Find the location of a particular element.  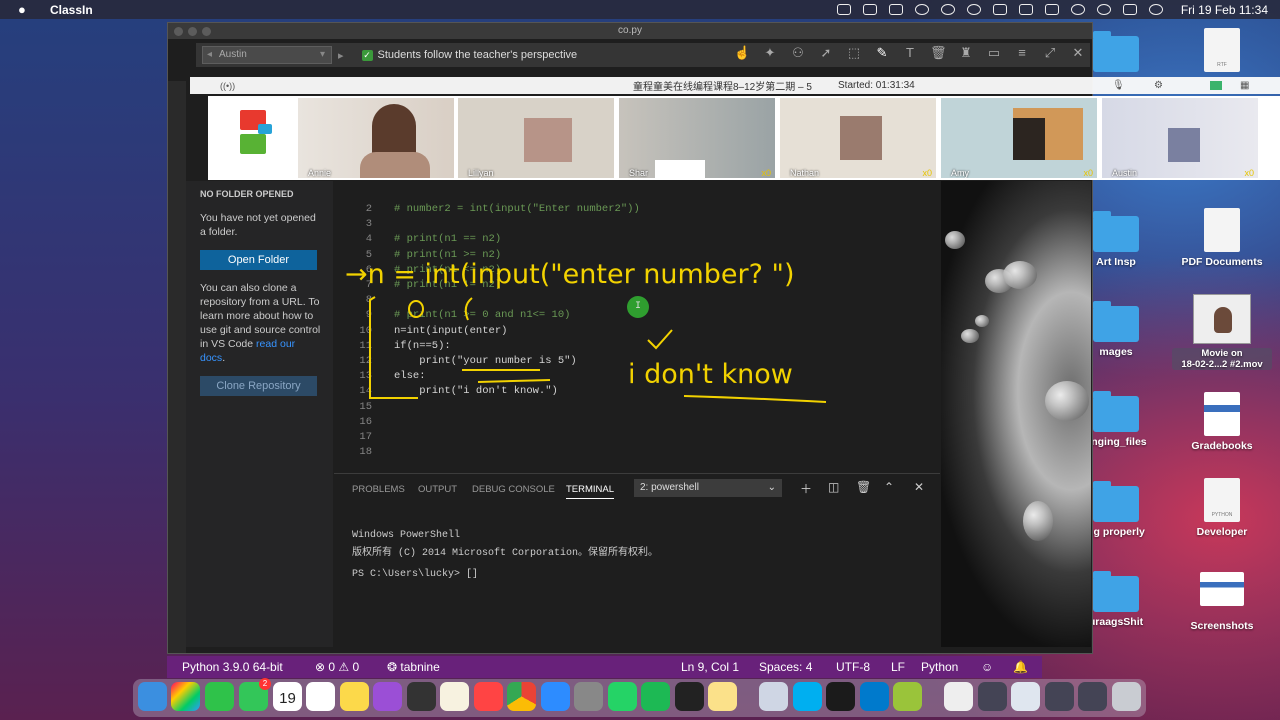

terminal-select: 2: powershell ⌄ is located at coordinates (708, 488).